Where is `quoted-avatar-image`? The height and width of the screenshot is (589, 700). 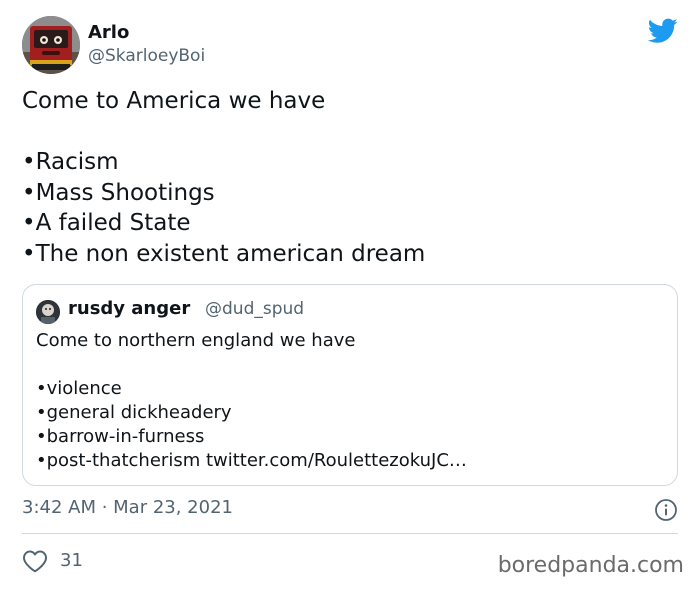
quoted-avatar-image is located at coordinates (48, 312).